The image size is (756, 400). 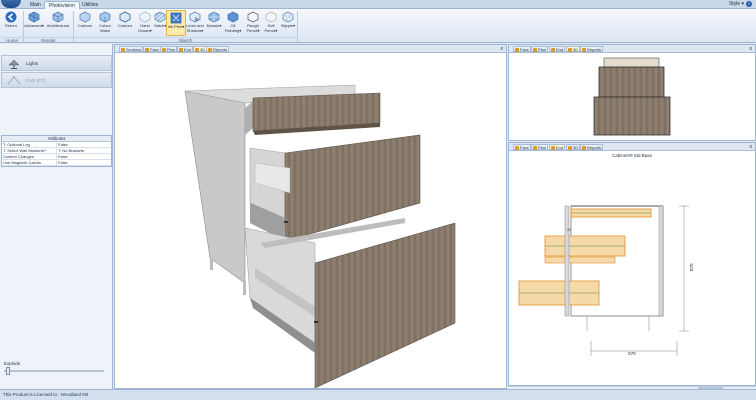 What do you see at coordinates (35, 80) in the screenshot?
I see `cad-label: CAD (F7)` at bounding box center [35, 80].